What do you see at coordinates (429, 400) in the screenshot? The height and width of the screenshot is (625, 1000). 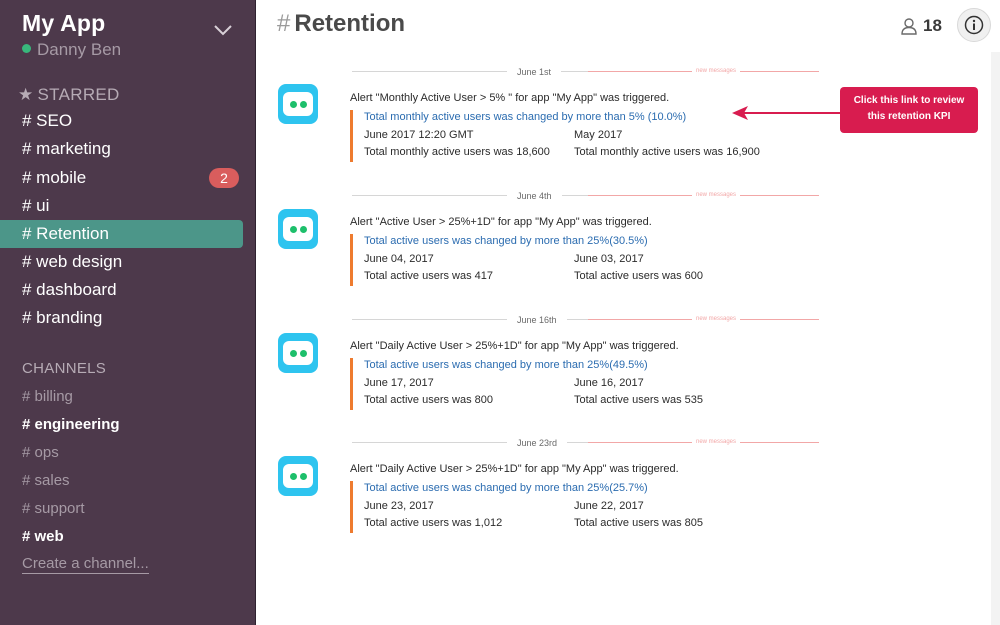 I see `current-value: Total active users was 800` at bounding box center [429, 400].